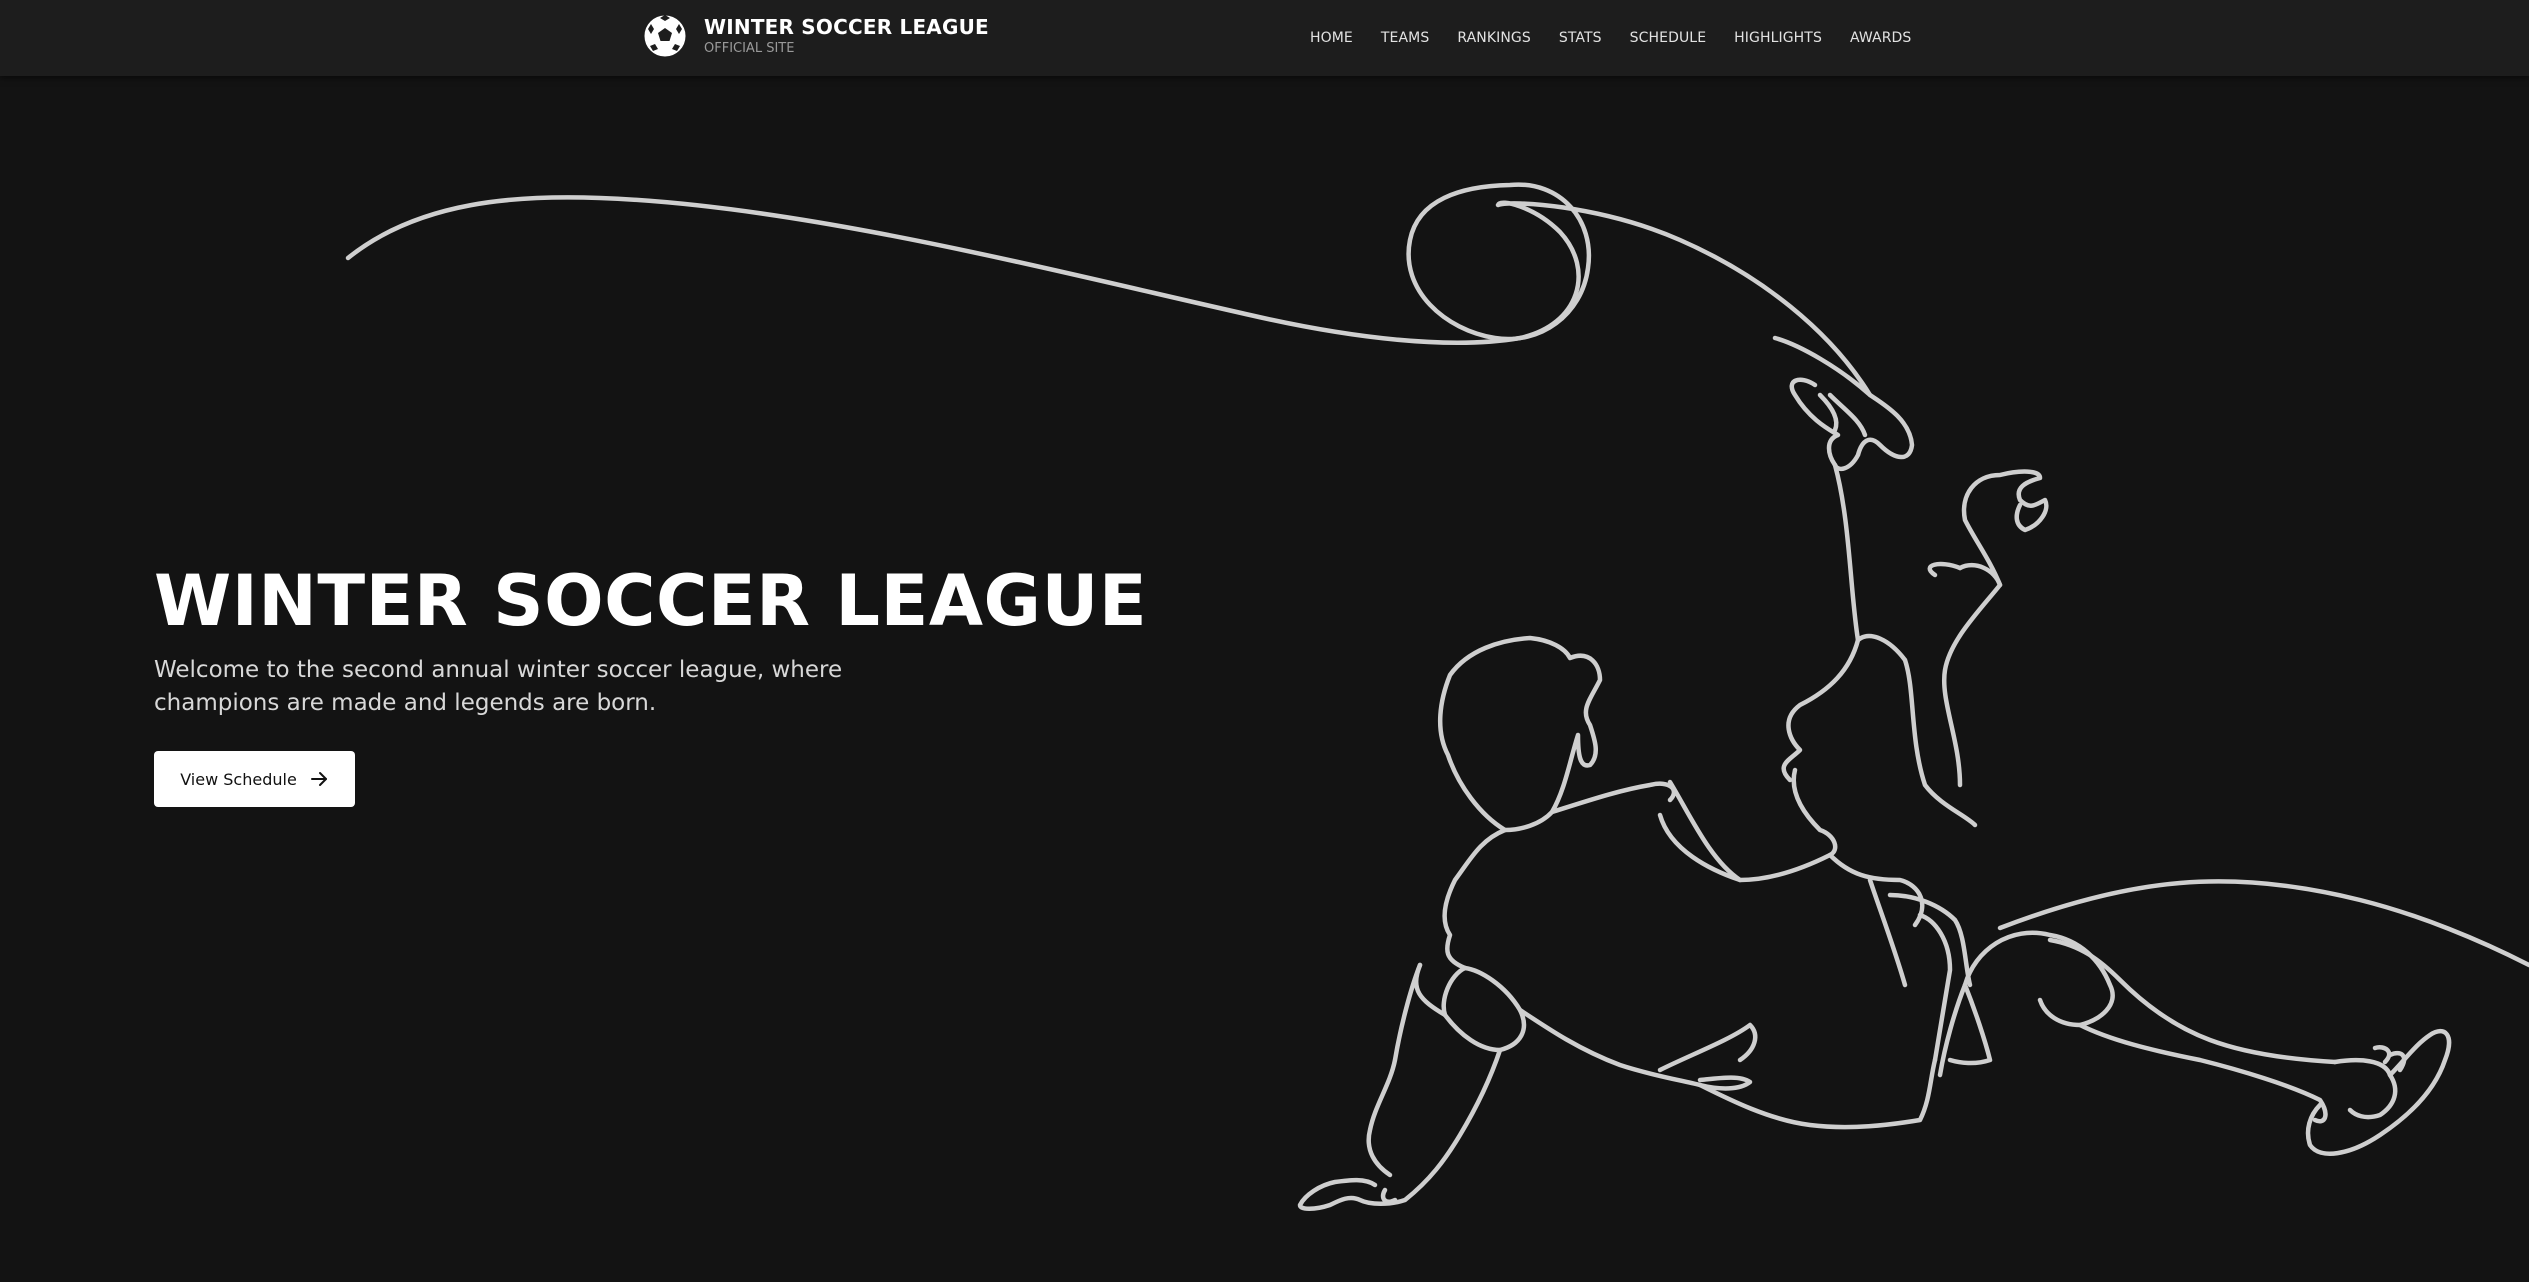  I want to click on nav-schedule: SCHEDULE, so click(1668, 38).